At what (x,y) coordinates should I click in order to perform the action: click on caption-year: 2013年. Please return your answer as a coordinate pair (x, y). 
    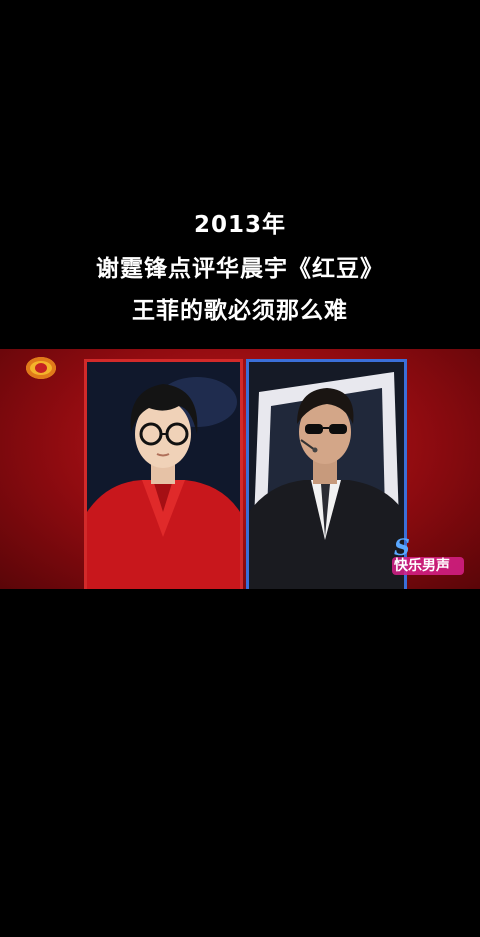
    Looking at the image, I should click on (239, 225).